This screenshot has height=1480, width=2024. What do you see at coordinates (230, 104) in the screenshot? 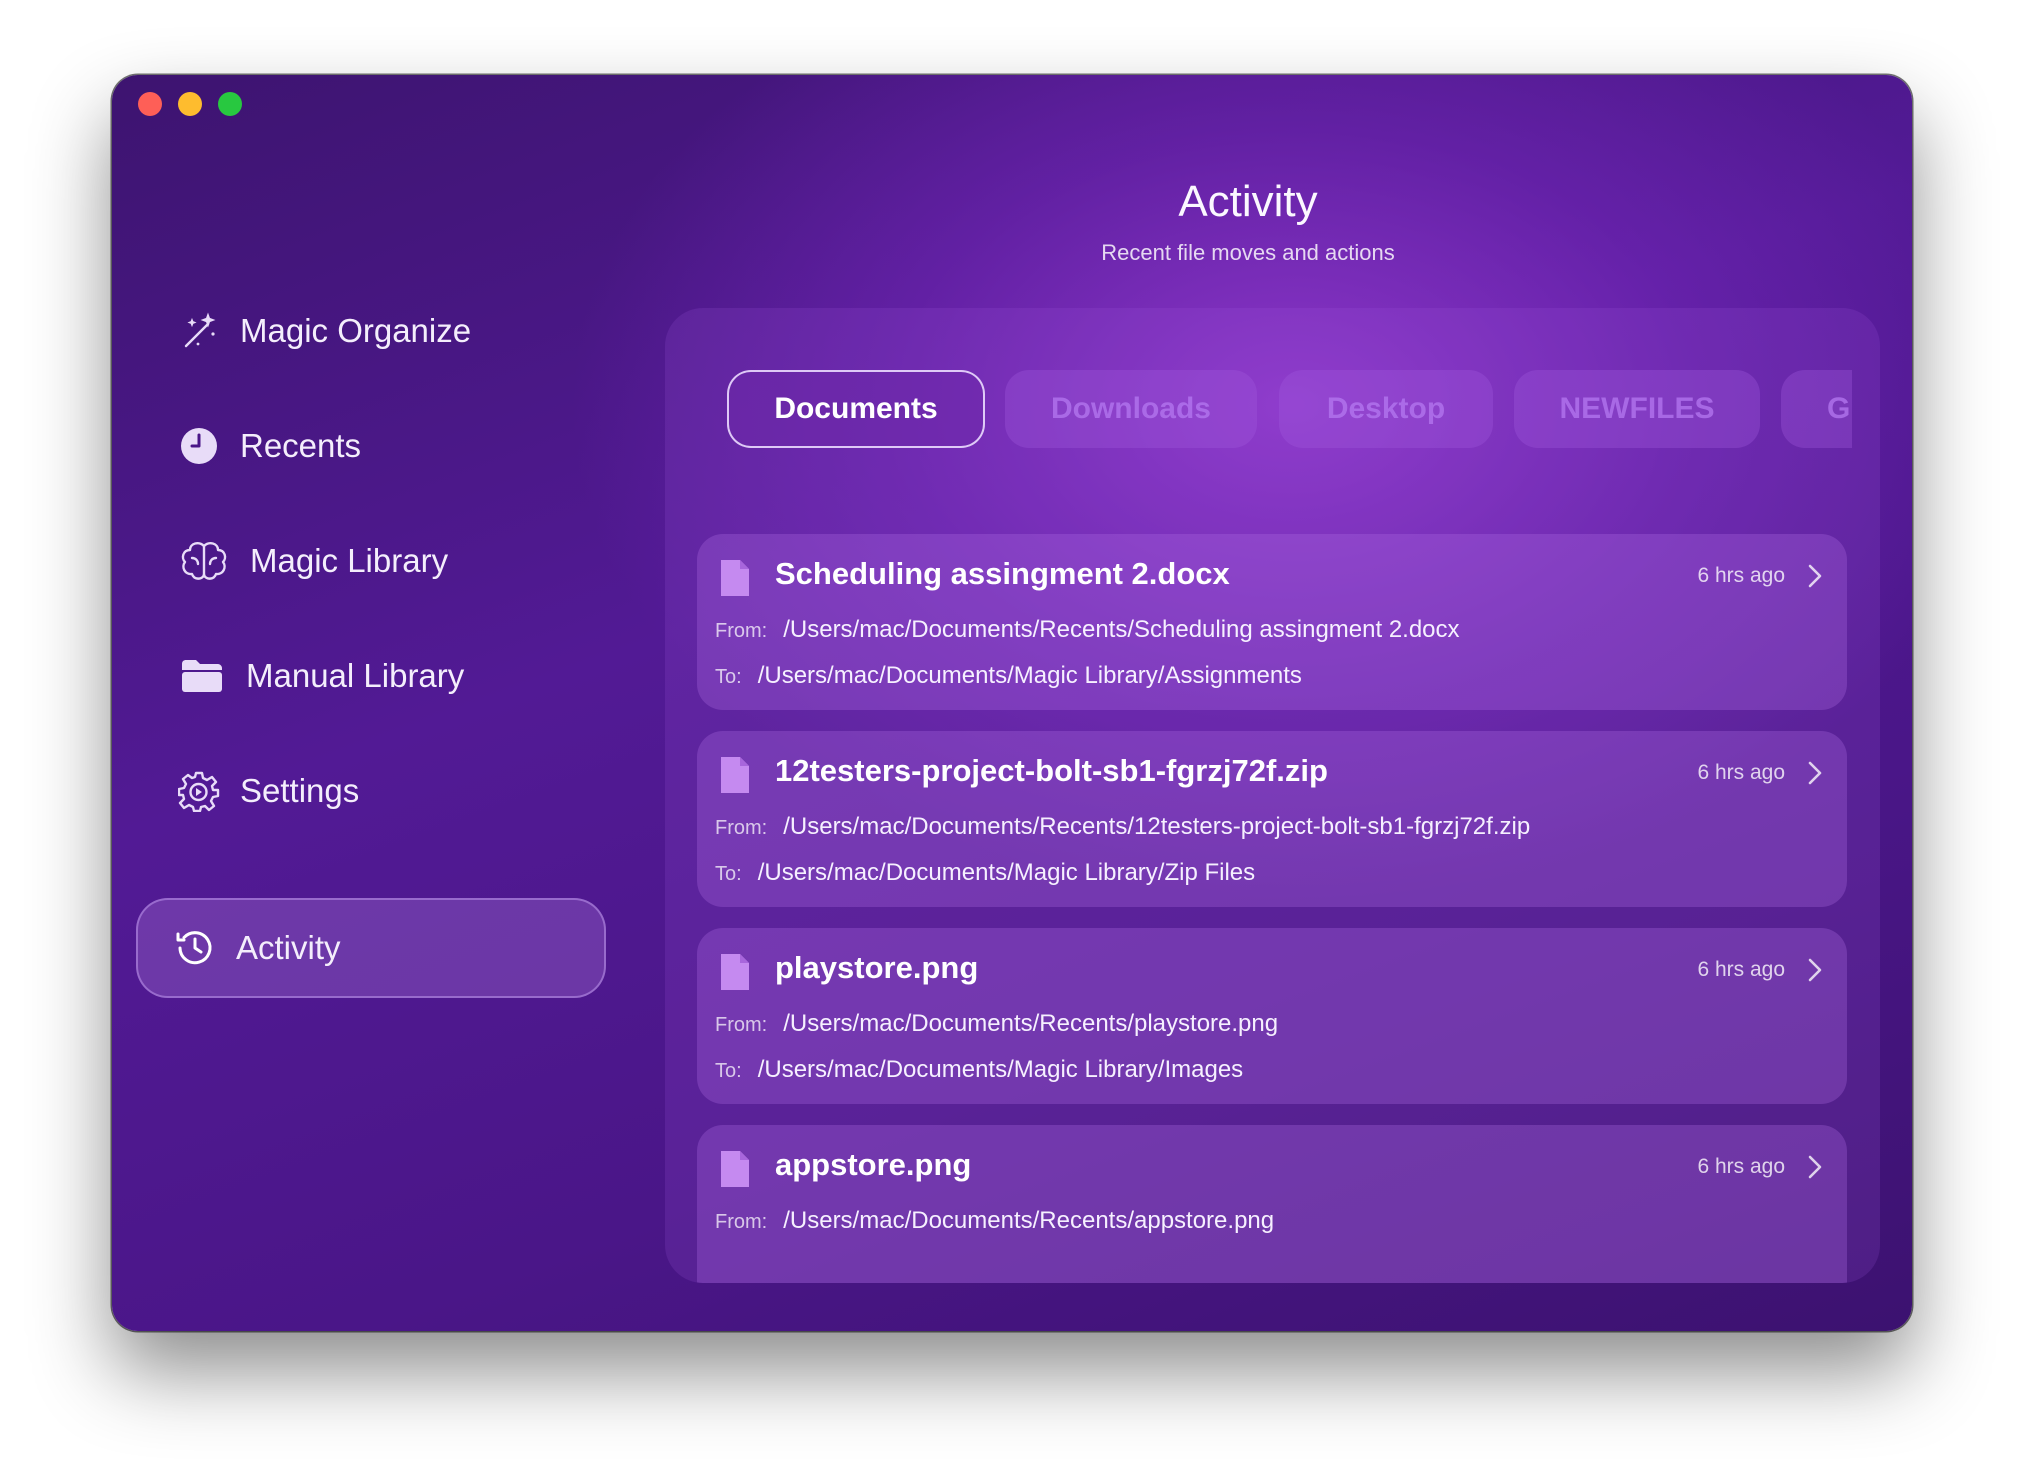
I see `zoom-window-button` at bounding box center [230, 104].